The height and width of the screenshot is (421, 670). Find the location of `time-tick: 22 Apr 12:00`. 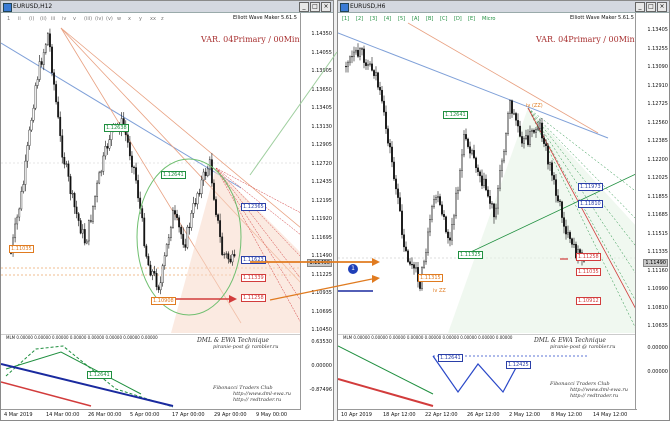

time-tick: 22 Apr 12:00 is located at coordinates (441, 415).